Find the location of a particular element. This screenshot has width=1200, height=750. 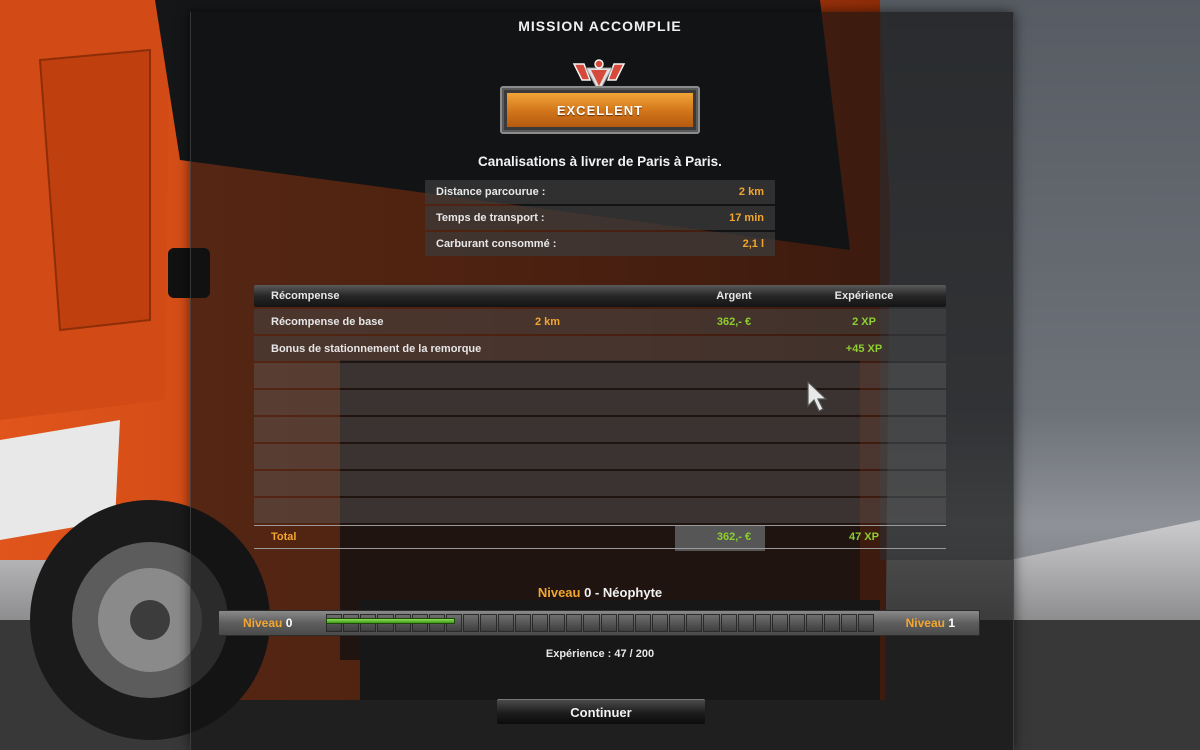

level-title: Niveau 0 - Néophyte is located at coordinates (600, 592).